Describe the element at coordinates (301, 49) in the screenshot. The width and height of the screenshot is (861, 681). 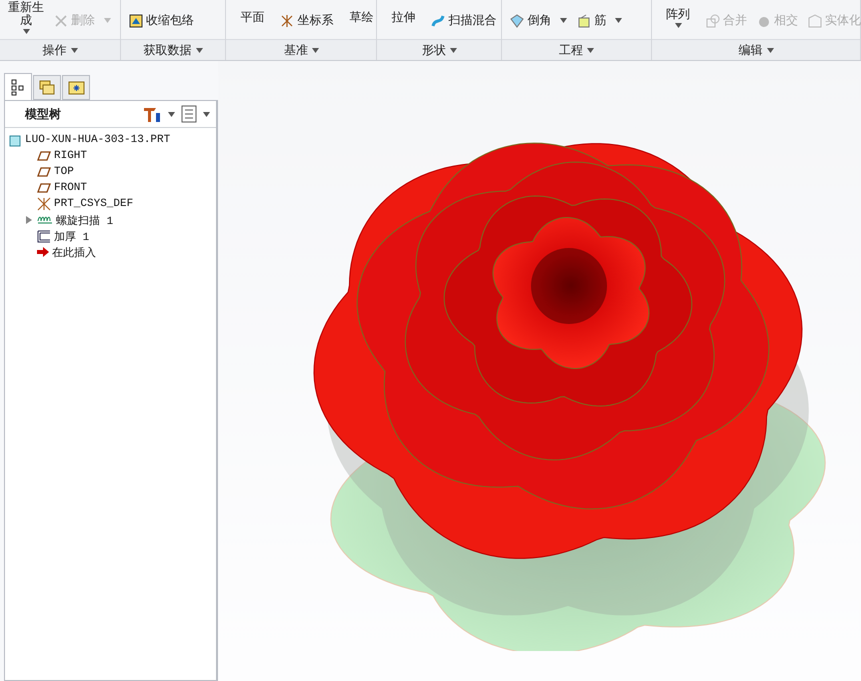
I see `group-label: 基准` at that location.